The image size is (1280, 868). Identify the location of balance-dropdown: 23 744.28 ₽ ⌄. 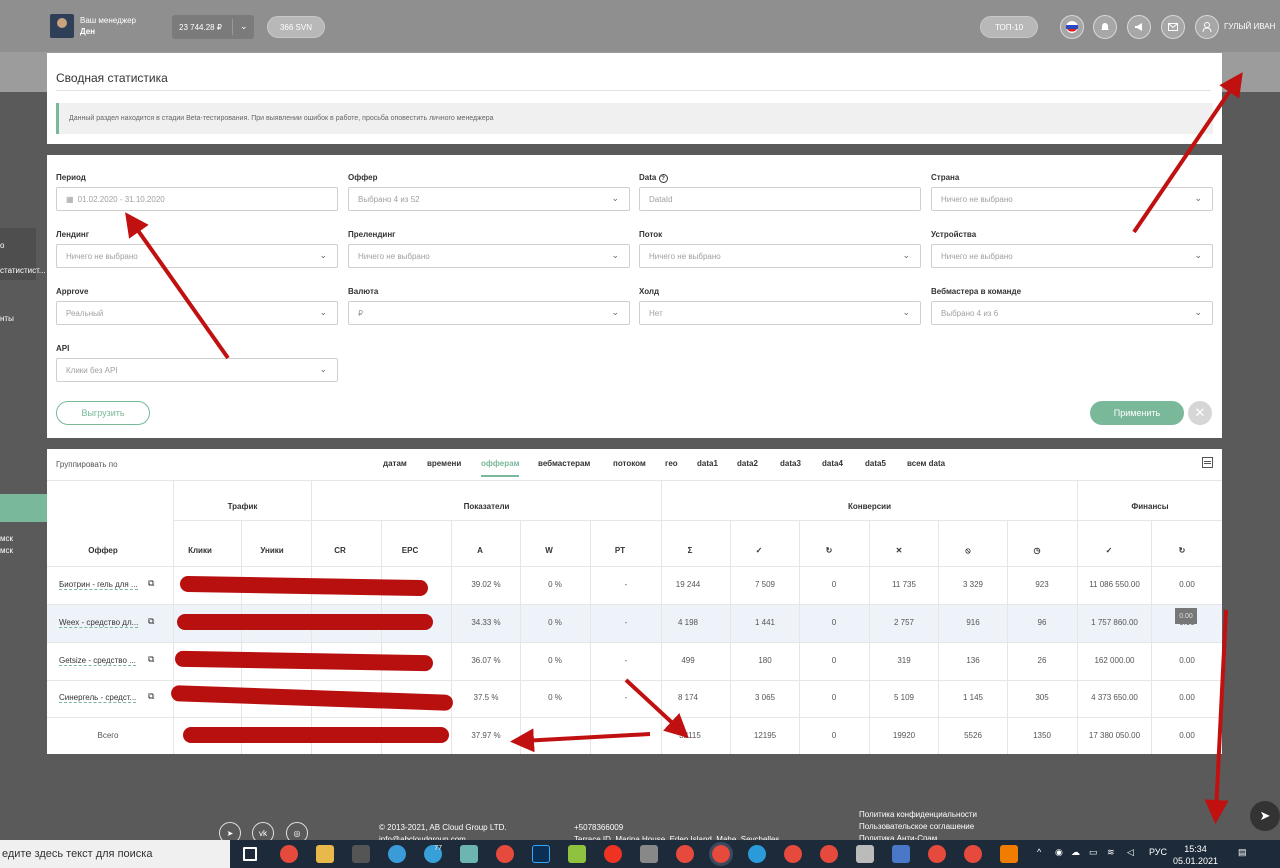
(213, 27).